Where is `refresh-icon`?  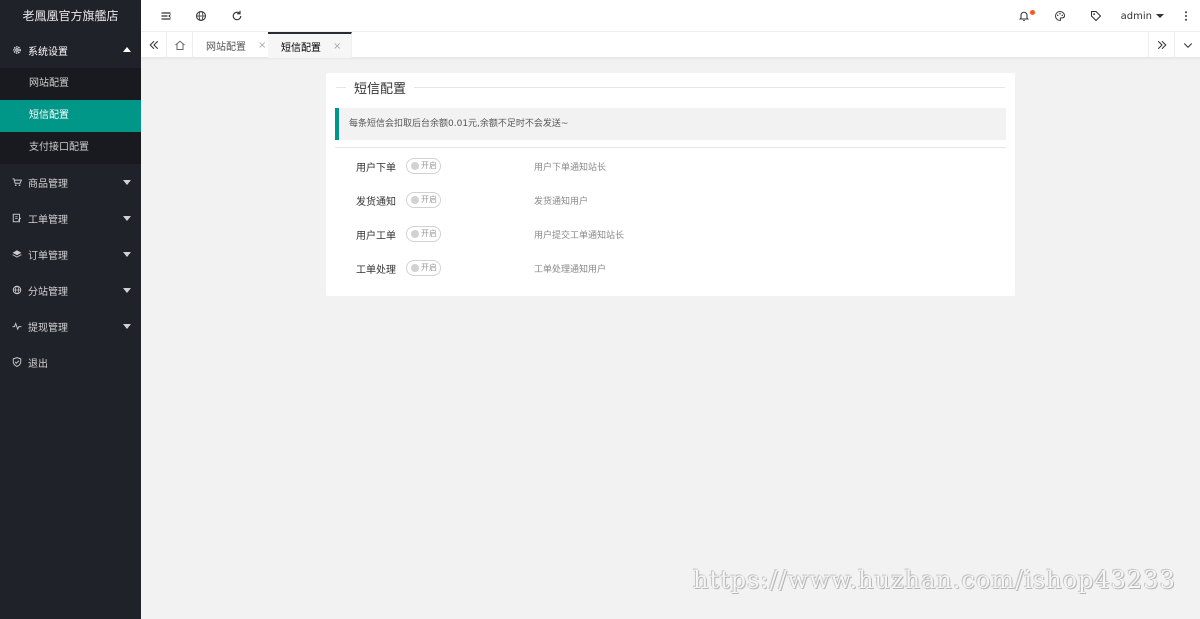 refresh-icon is located at coordinates (237, 15).